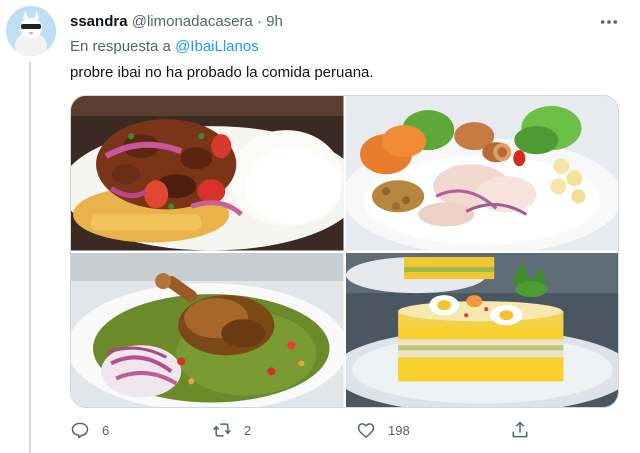 The height and width of the screenshot is (453, 640). I want to click on more-icon, so click(609, 22).